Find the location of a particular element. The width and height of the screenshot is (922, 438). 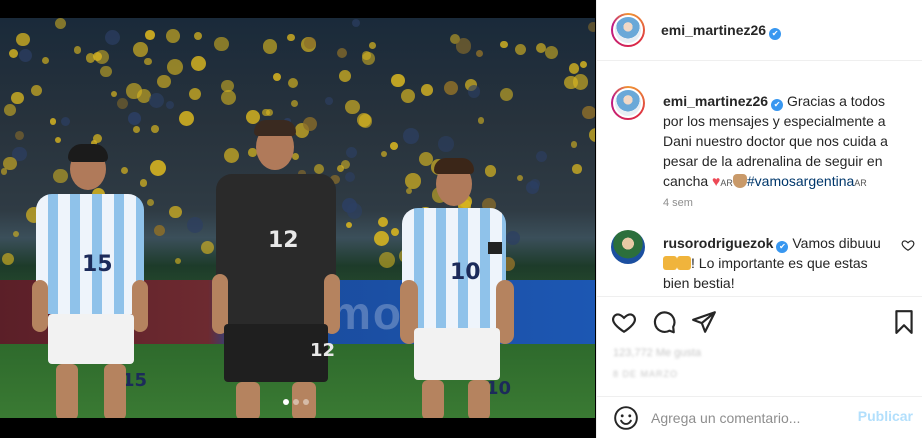

caption-username: emi_martinez26 is located at coordinates (715, 101).